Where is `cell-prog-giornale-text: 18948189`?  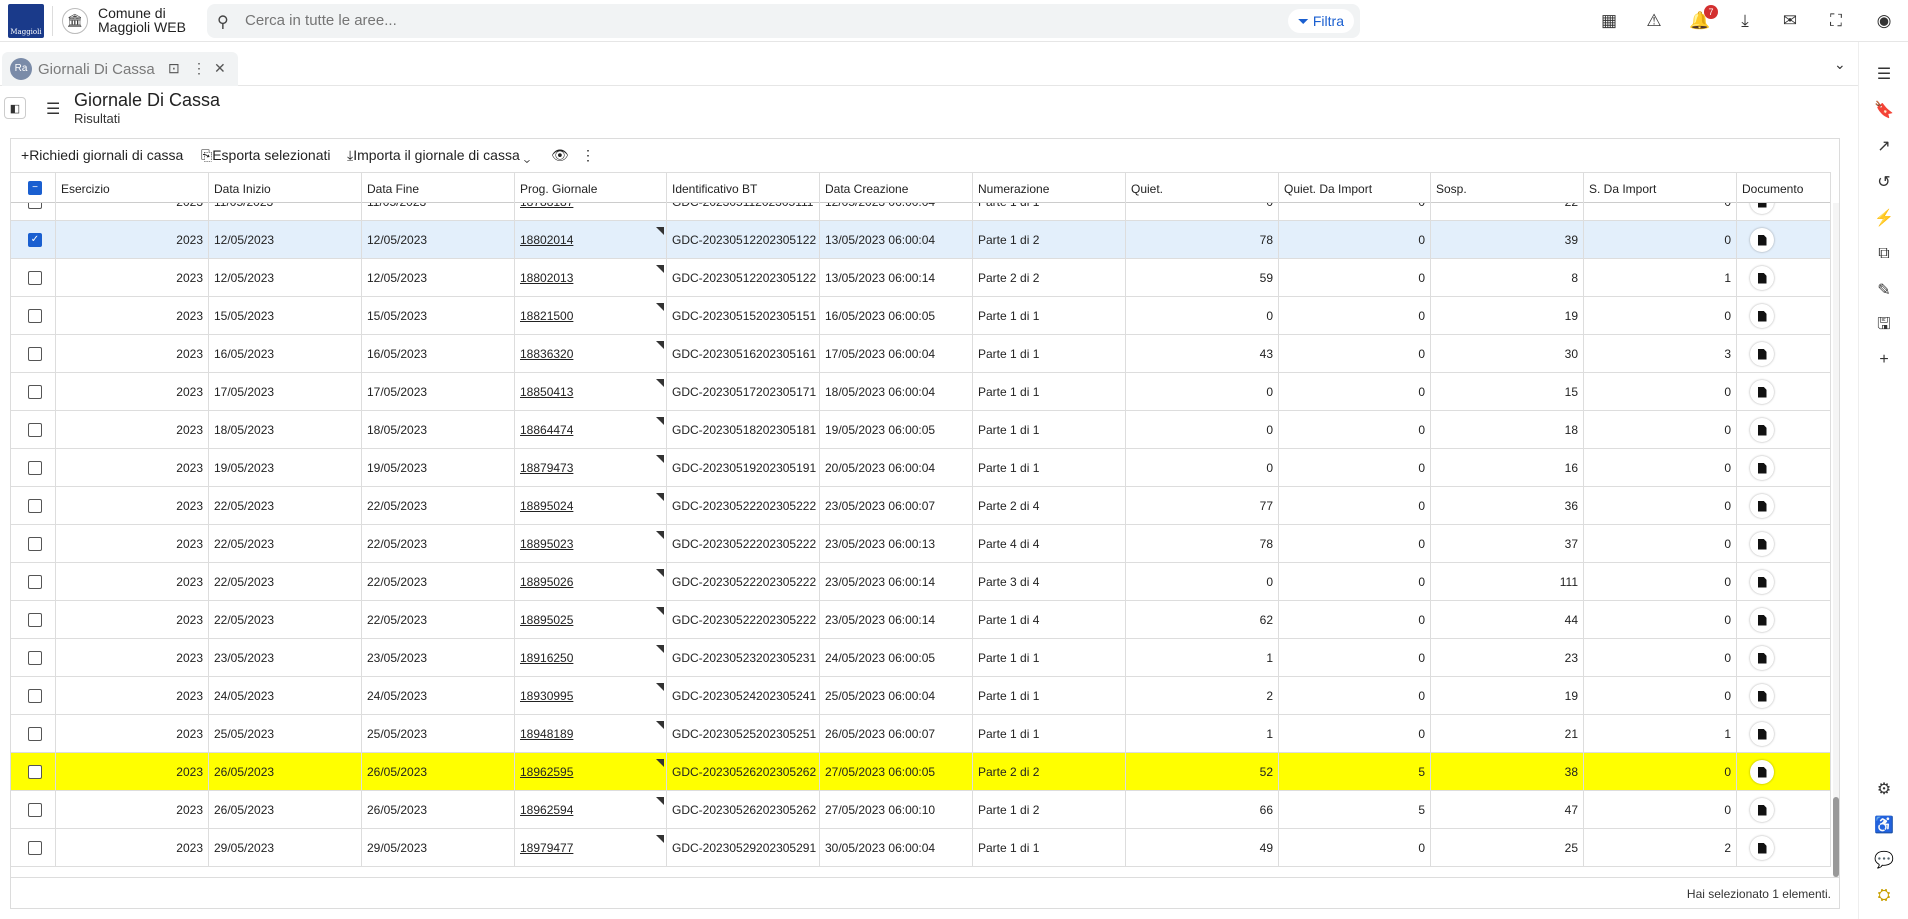
cell-prog-giornale-text: 18948189 is located at coordinates (546, 734).